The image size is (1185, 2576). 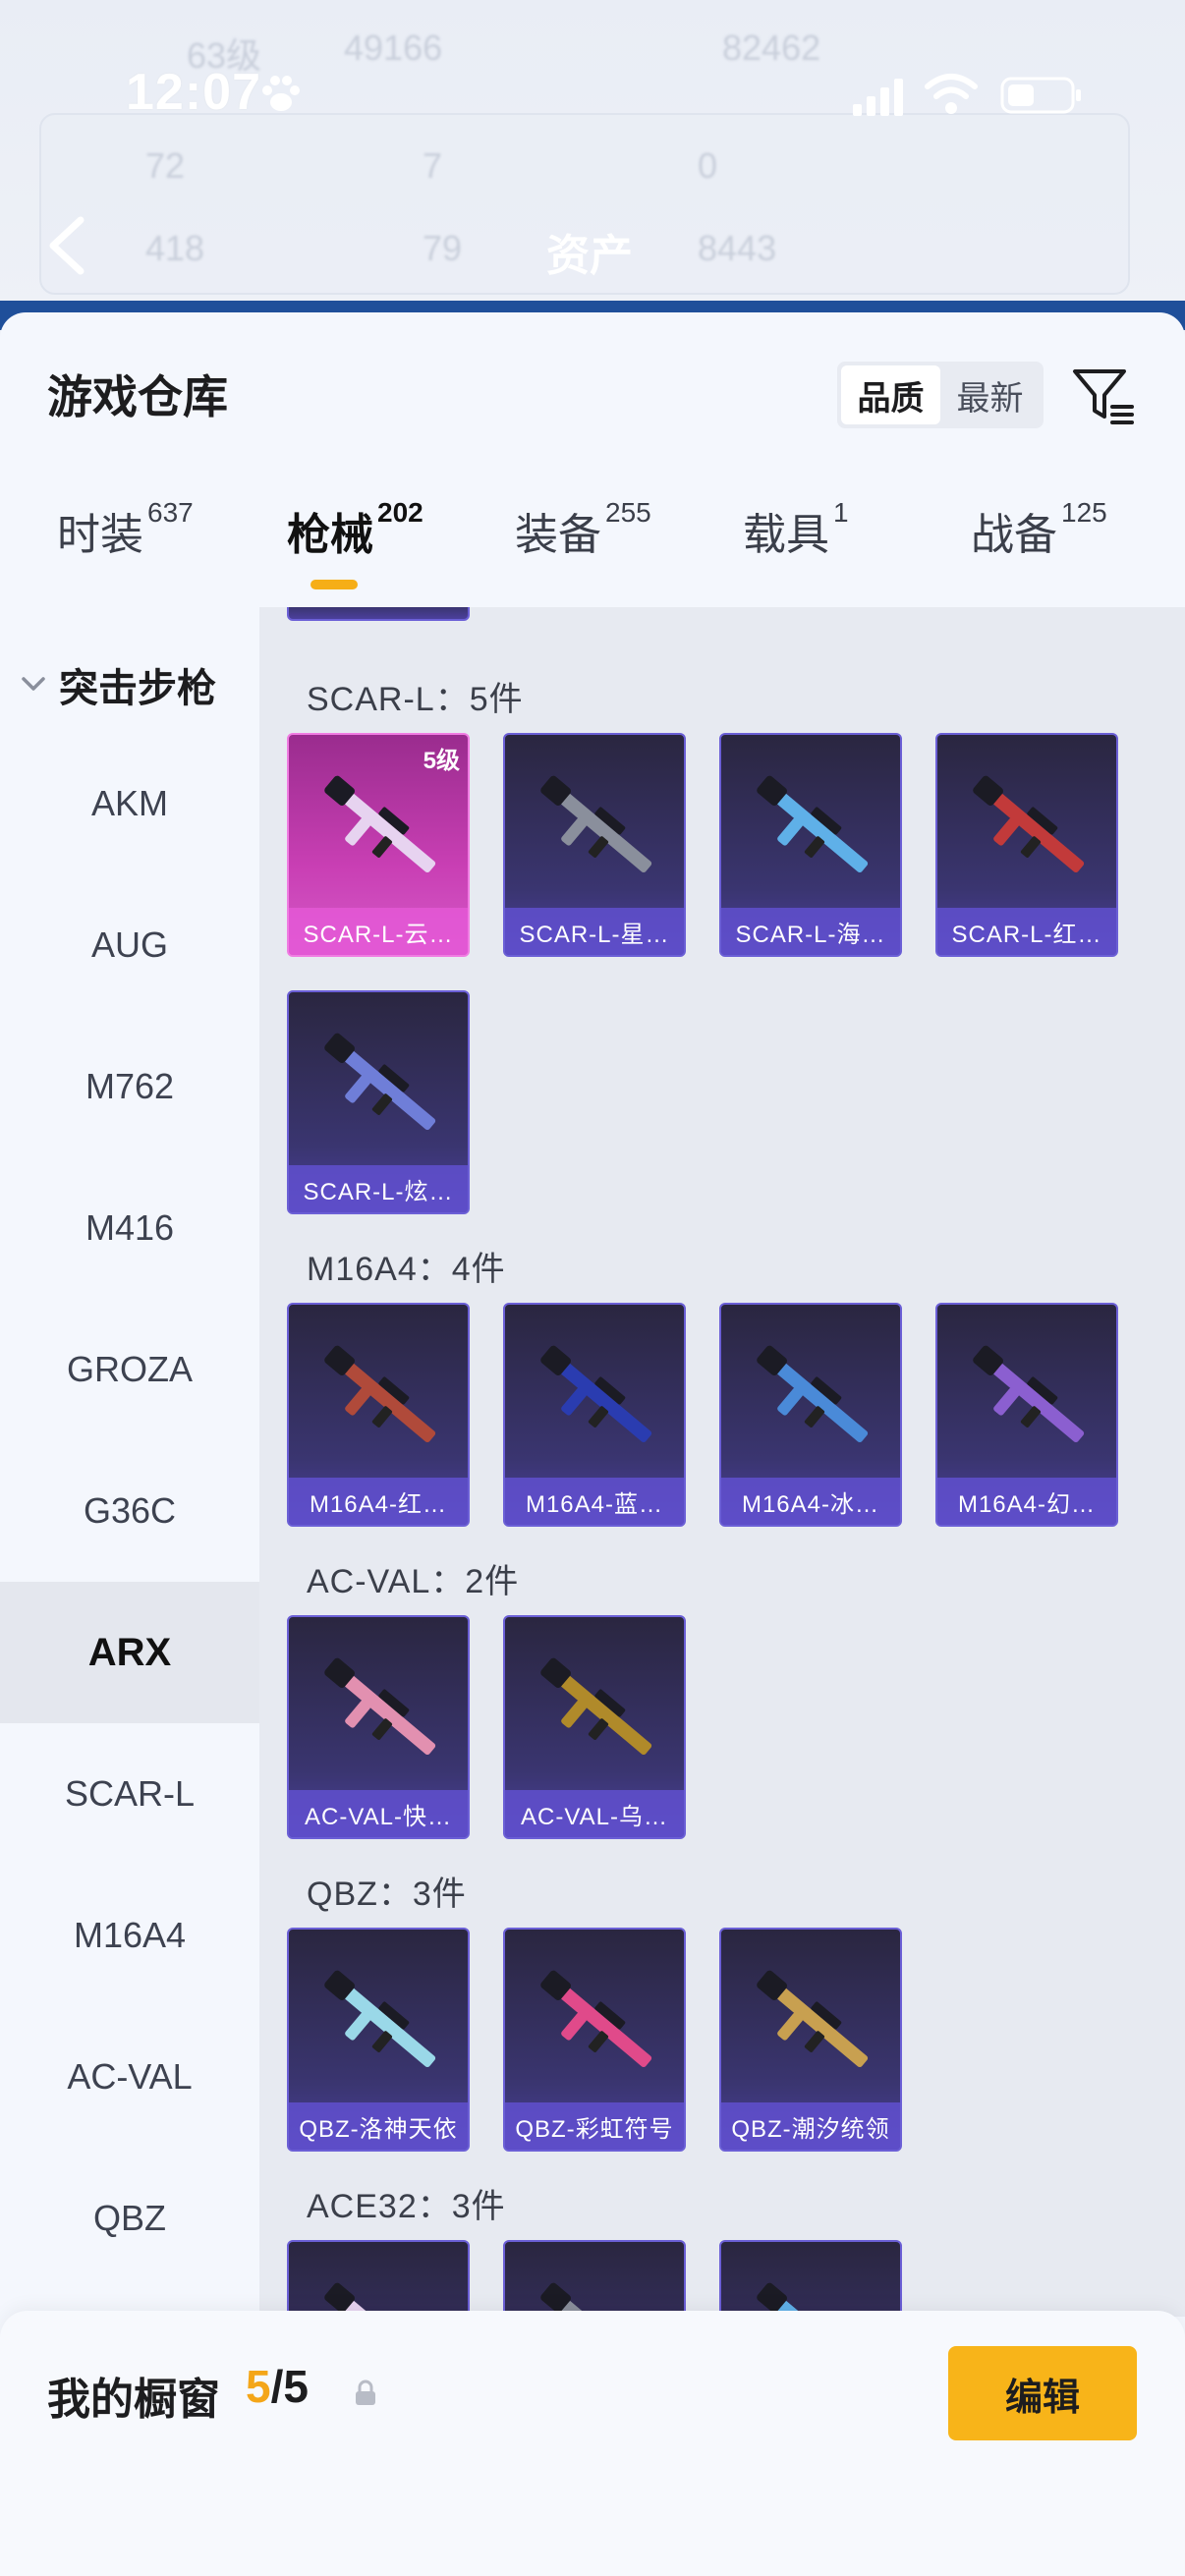 What do you see at coordinates (811, 2126) in the screenshot?
I see `weapon-card-label: QBZ-潮汐统领` at bounding box center [811, 2126].